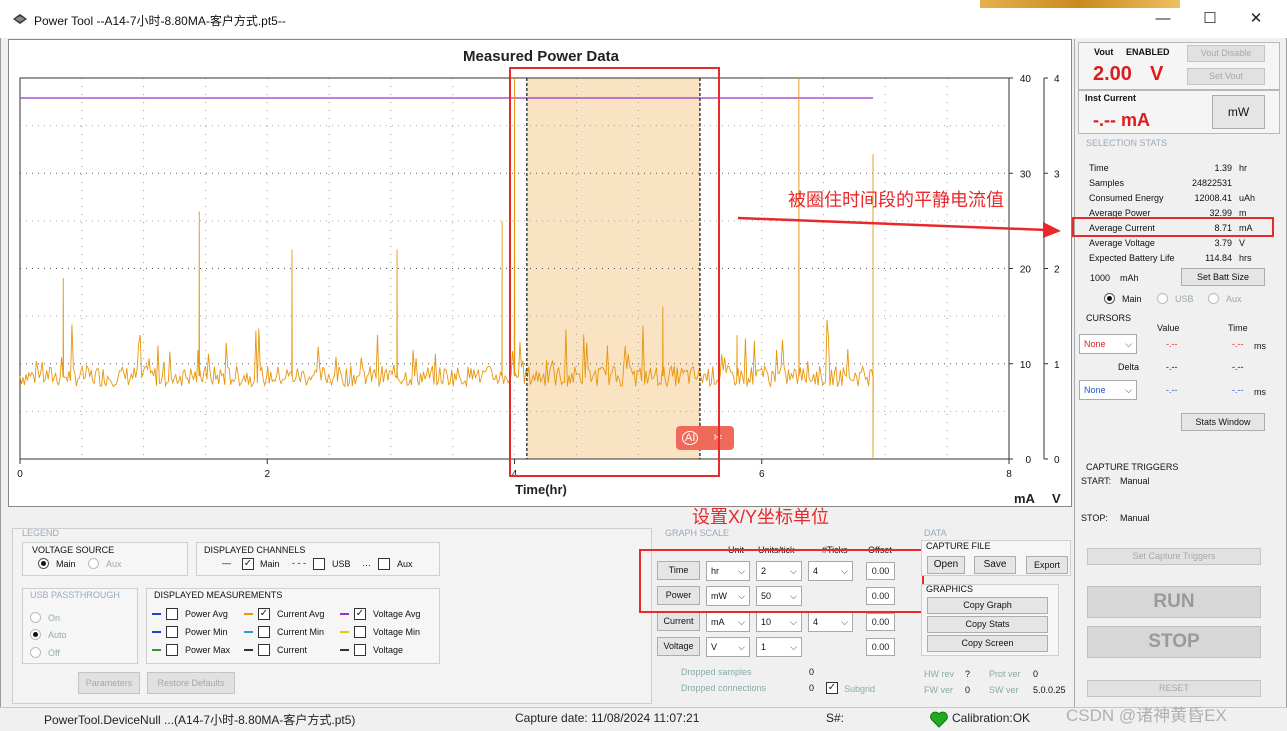 This screenshot has height=731, width=1287. What do you see at coordinates (93, 563) in the screenshot?
I see `voltage-source-aux-radio` at bounding box center [93, 563].